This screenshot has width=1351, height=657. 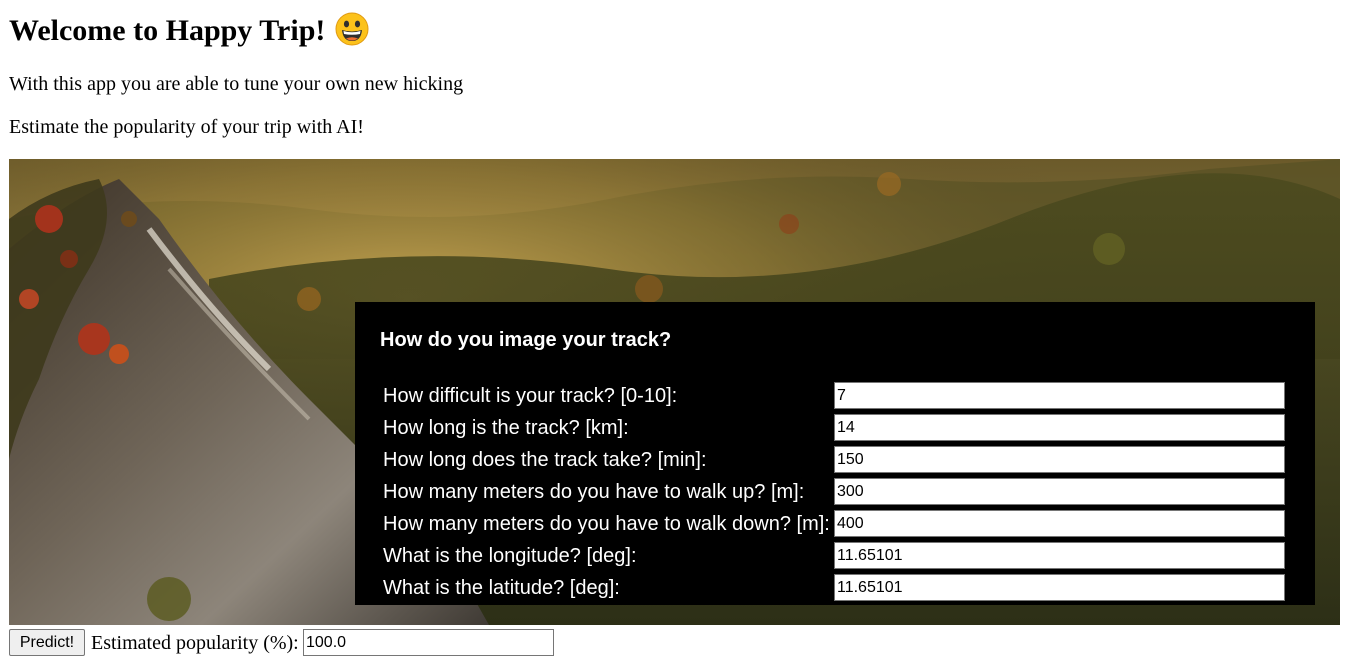 What do you see at coordinates (1059, 491) in the screenshot?
I see `ascent-input` at bounding box center [1059, 491].